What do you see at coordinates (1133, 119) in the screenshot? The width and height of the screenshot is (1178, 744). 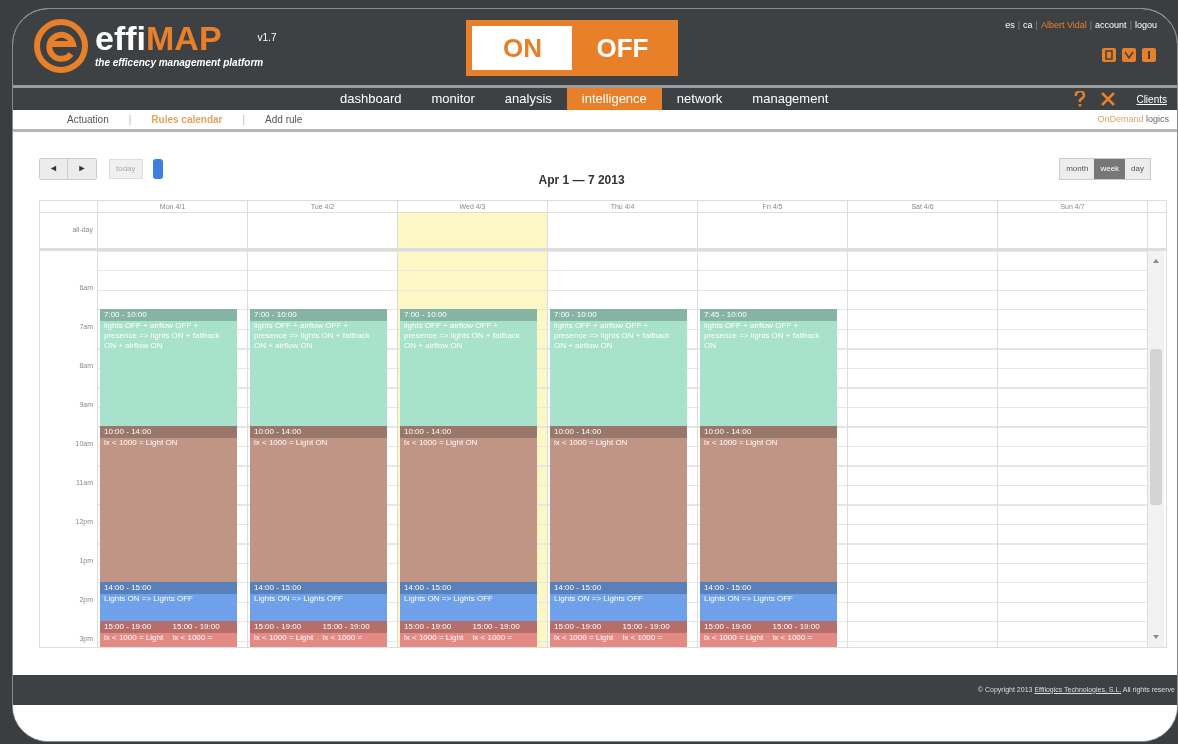 I see `ondemand-link: OnDemand logics` at bounding box center [1133, 119].